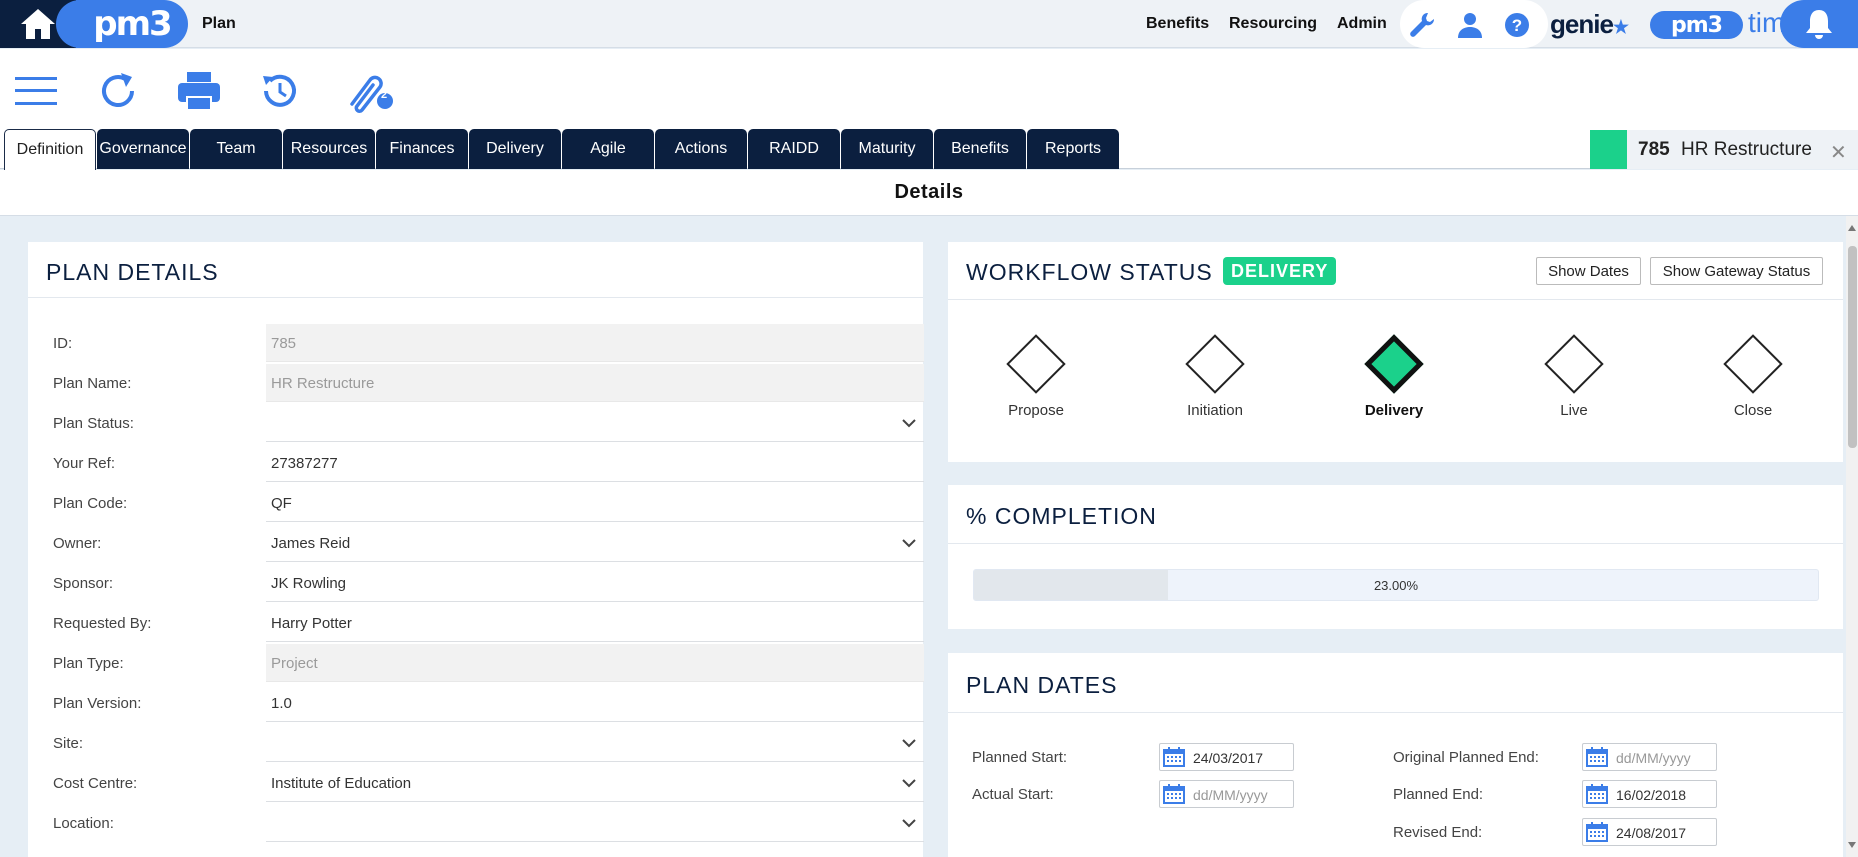 The width and height of the screenshot is (1858, 857). Describe the element at coordinates (1036, 410) in the screenshot. I see `stage-label: Propose` at that location.